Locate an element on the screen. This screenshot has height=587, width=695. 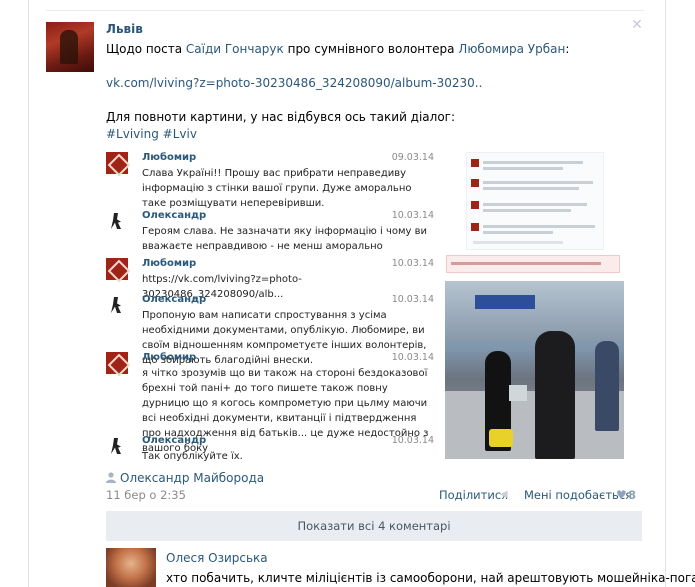
message-text: Так опублікуйте їх. is located at coordinates (192, 456).